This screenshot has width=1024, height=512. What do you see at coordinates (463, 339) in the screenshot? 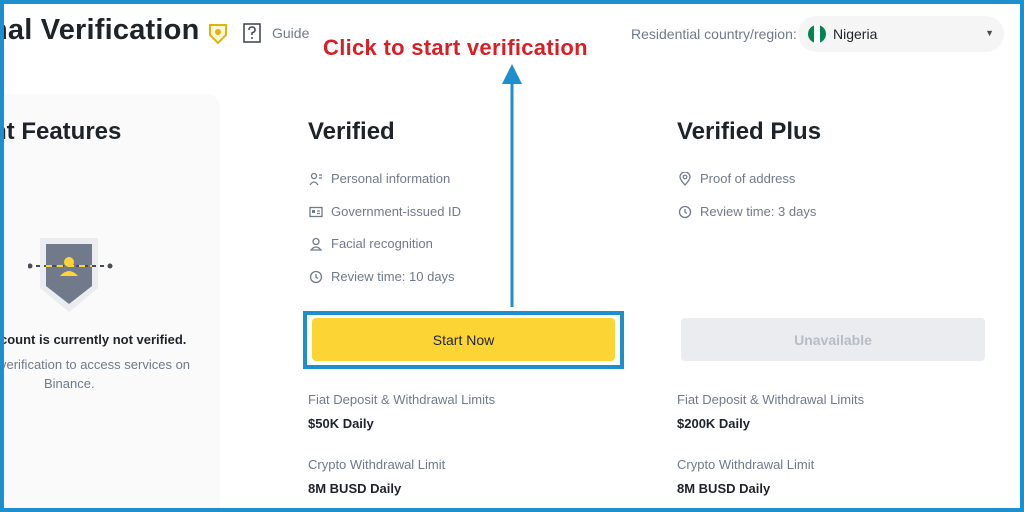
I see `start-now-button: Start Now` at bounding box center [463, 339].